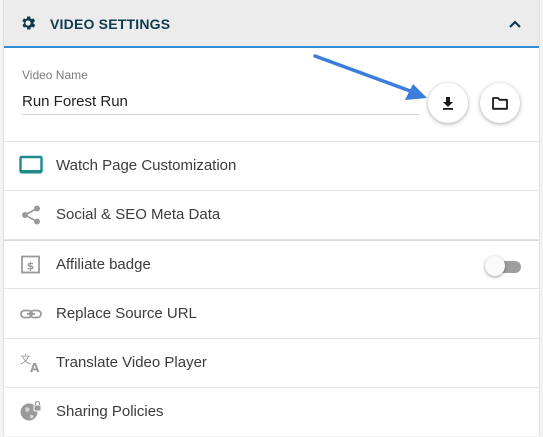 Image resolution: width=543 pixels, height=437 pixels. I want to click on video-name-label: Video Name, so click(55, 75).